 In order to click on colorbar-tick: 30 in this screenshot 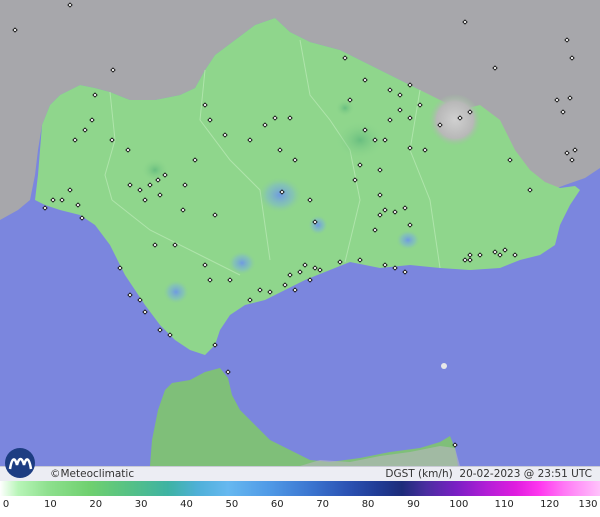, I will do `click(141, 504)`.